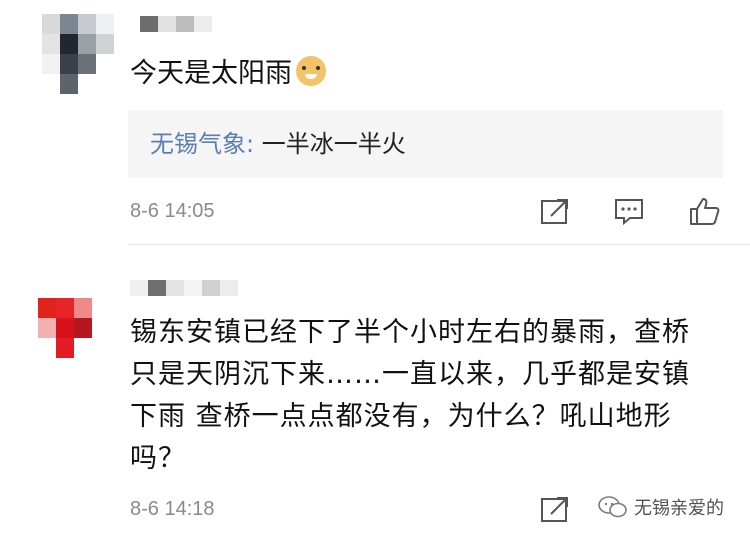 The height and width of the screenshot is (537, 750). What do you see at coordinates (629, 211) in the screenshot?
I see `reply-icon` at bounding box center [629, 211].